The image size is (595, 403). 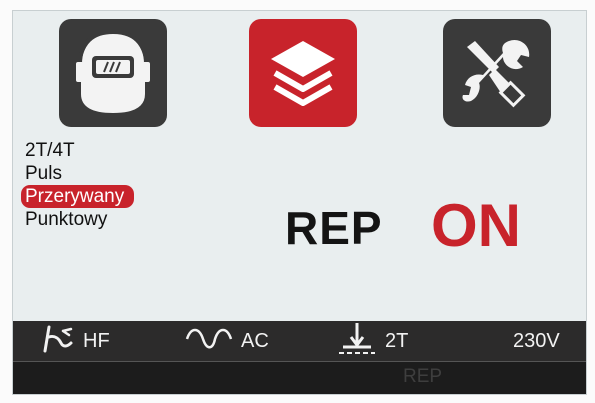 What do you see at coordinates (255, 340) in the screenshot?
I see `status-current-label: AC` at bounding box center [255, 340].